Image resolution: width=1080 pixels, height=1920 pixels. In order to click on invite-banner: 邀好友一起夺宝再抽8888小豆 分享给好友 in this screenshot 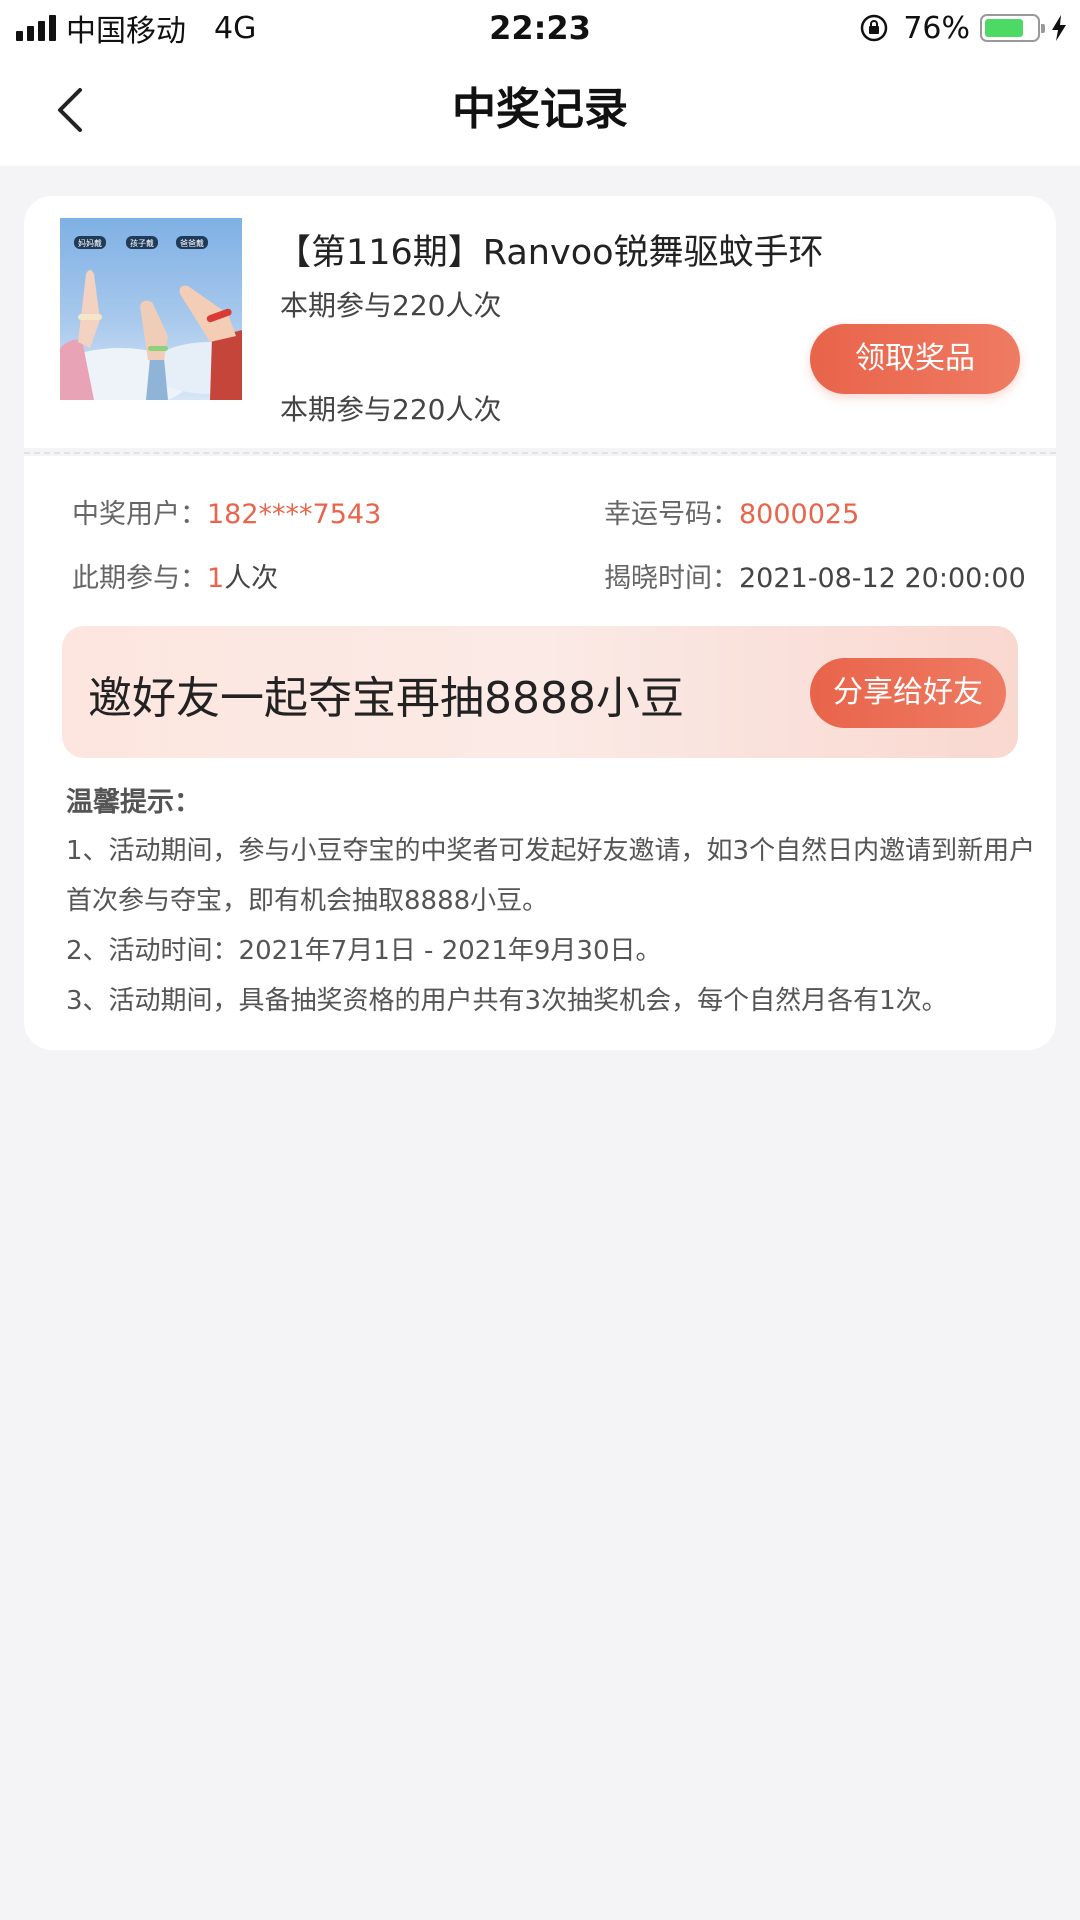, I will do `click(540, 692)`.